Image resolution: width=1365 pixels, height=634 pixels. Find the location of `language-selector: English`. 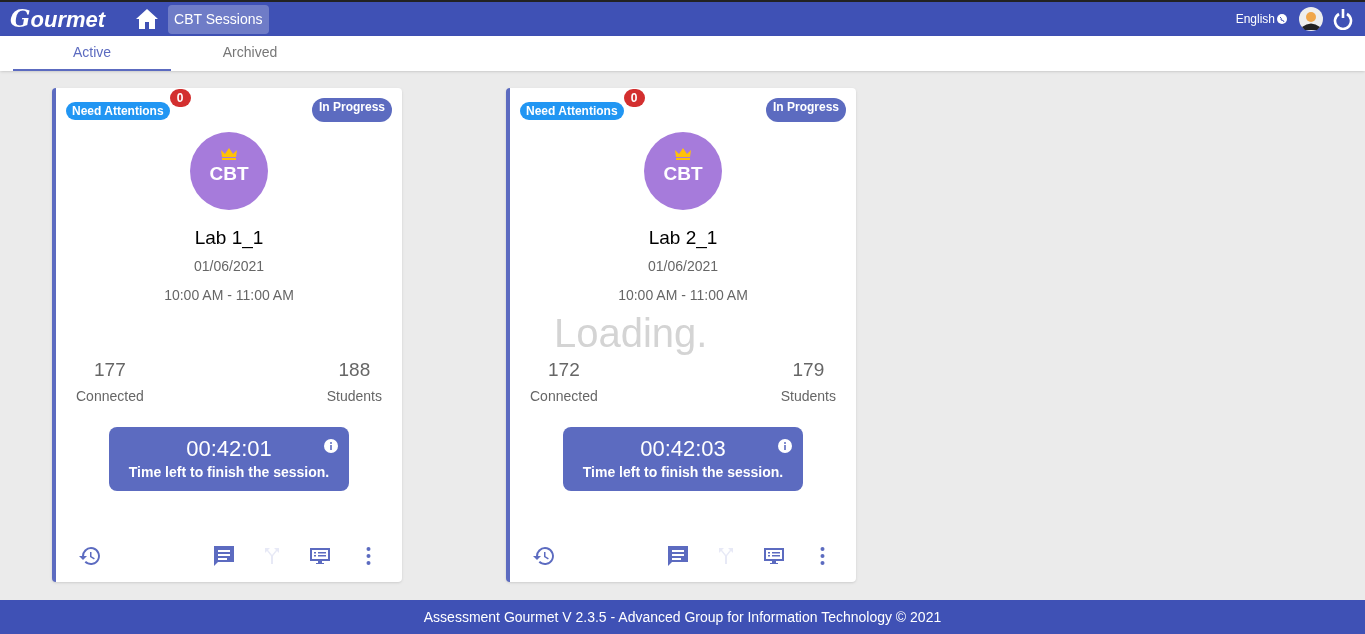

language-selector: English is located at coordinates (1255, 19).